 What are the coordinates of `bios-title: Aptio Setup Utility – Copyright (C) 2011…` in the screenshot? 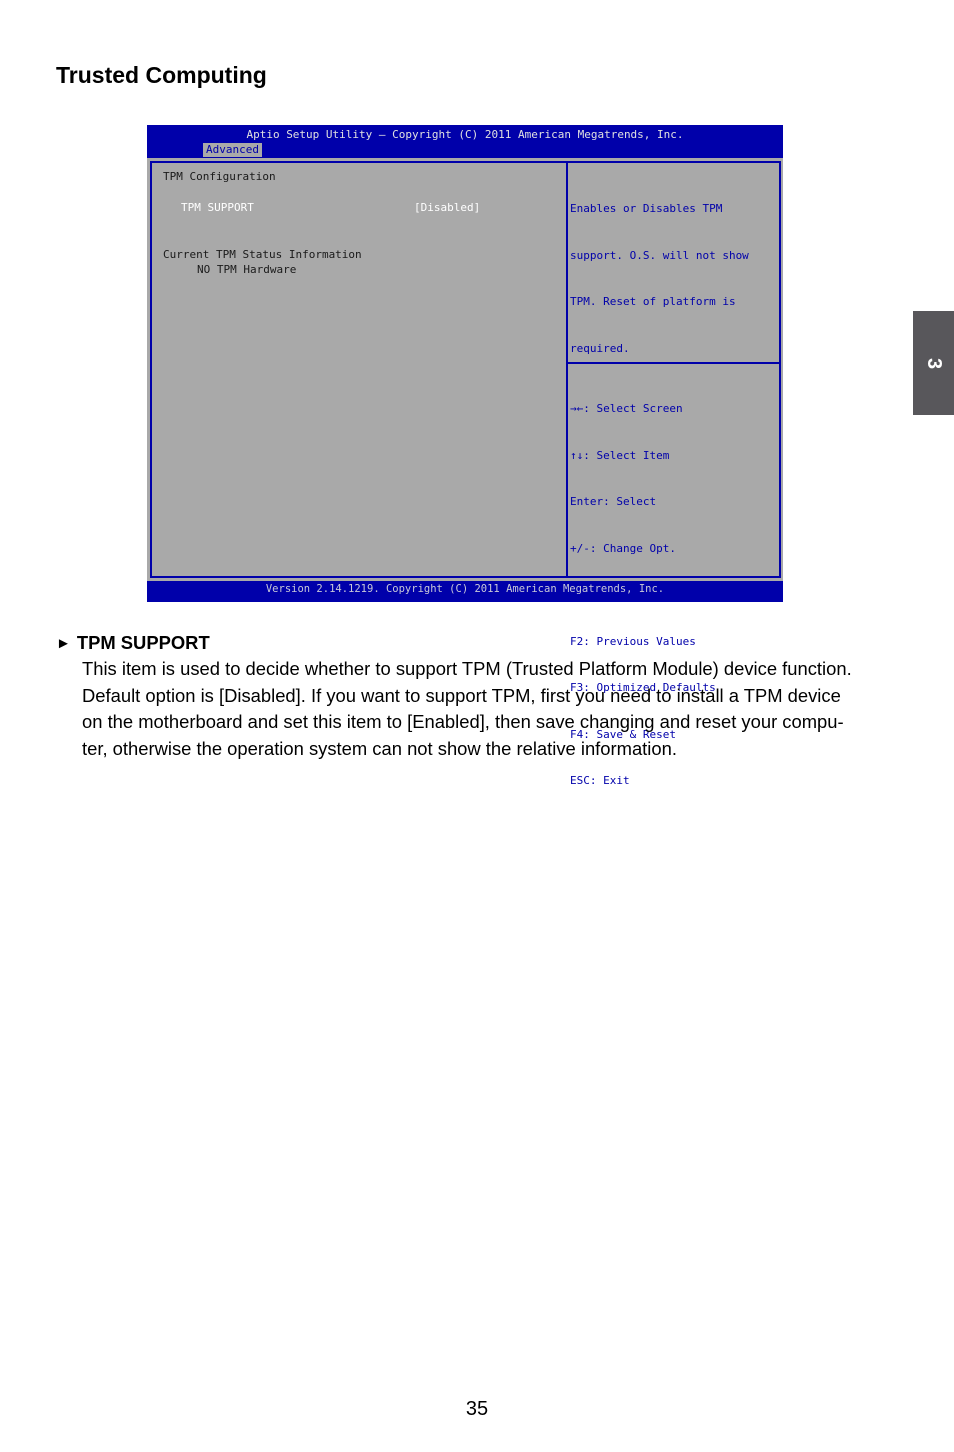 It's located at (465, 134).